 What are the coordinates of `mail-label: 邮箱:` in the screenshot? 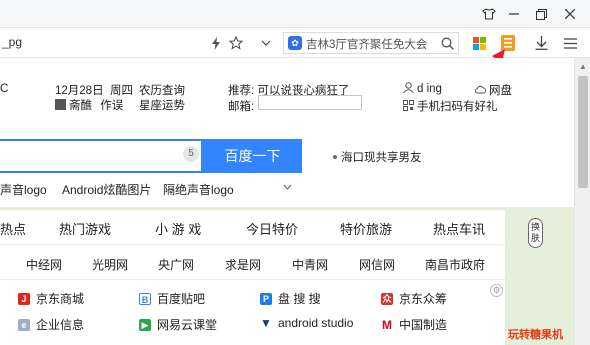 It's located at (241, 107).